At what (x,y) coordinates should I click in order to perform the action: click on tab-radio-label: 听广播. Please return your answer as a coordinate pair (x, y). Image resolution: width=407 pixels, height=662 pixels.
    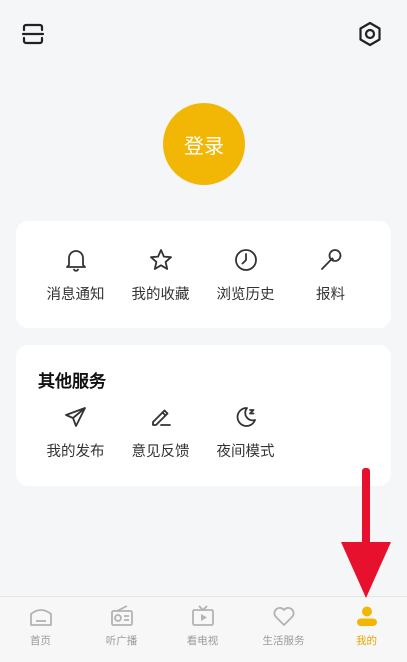
    Looking at the image, I should click on (121, 641).